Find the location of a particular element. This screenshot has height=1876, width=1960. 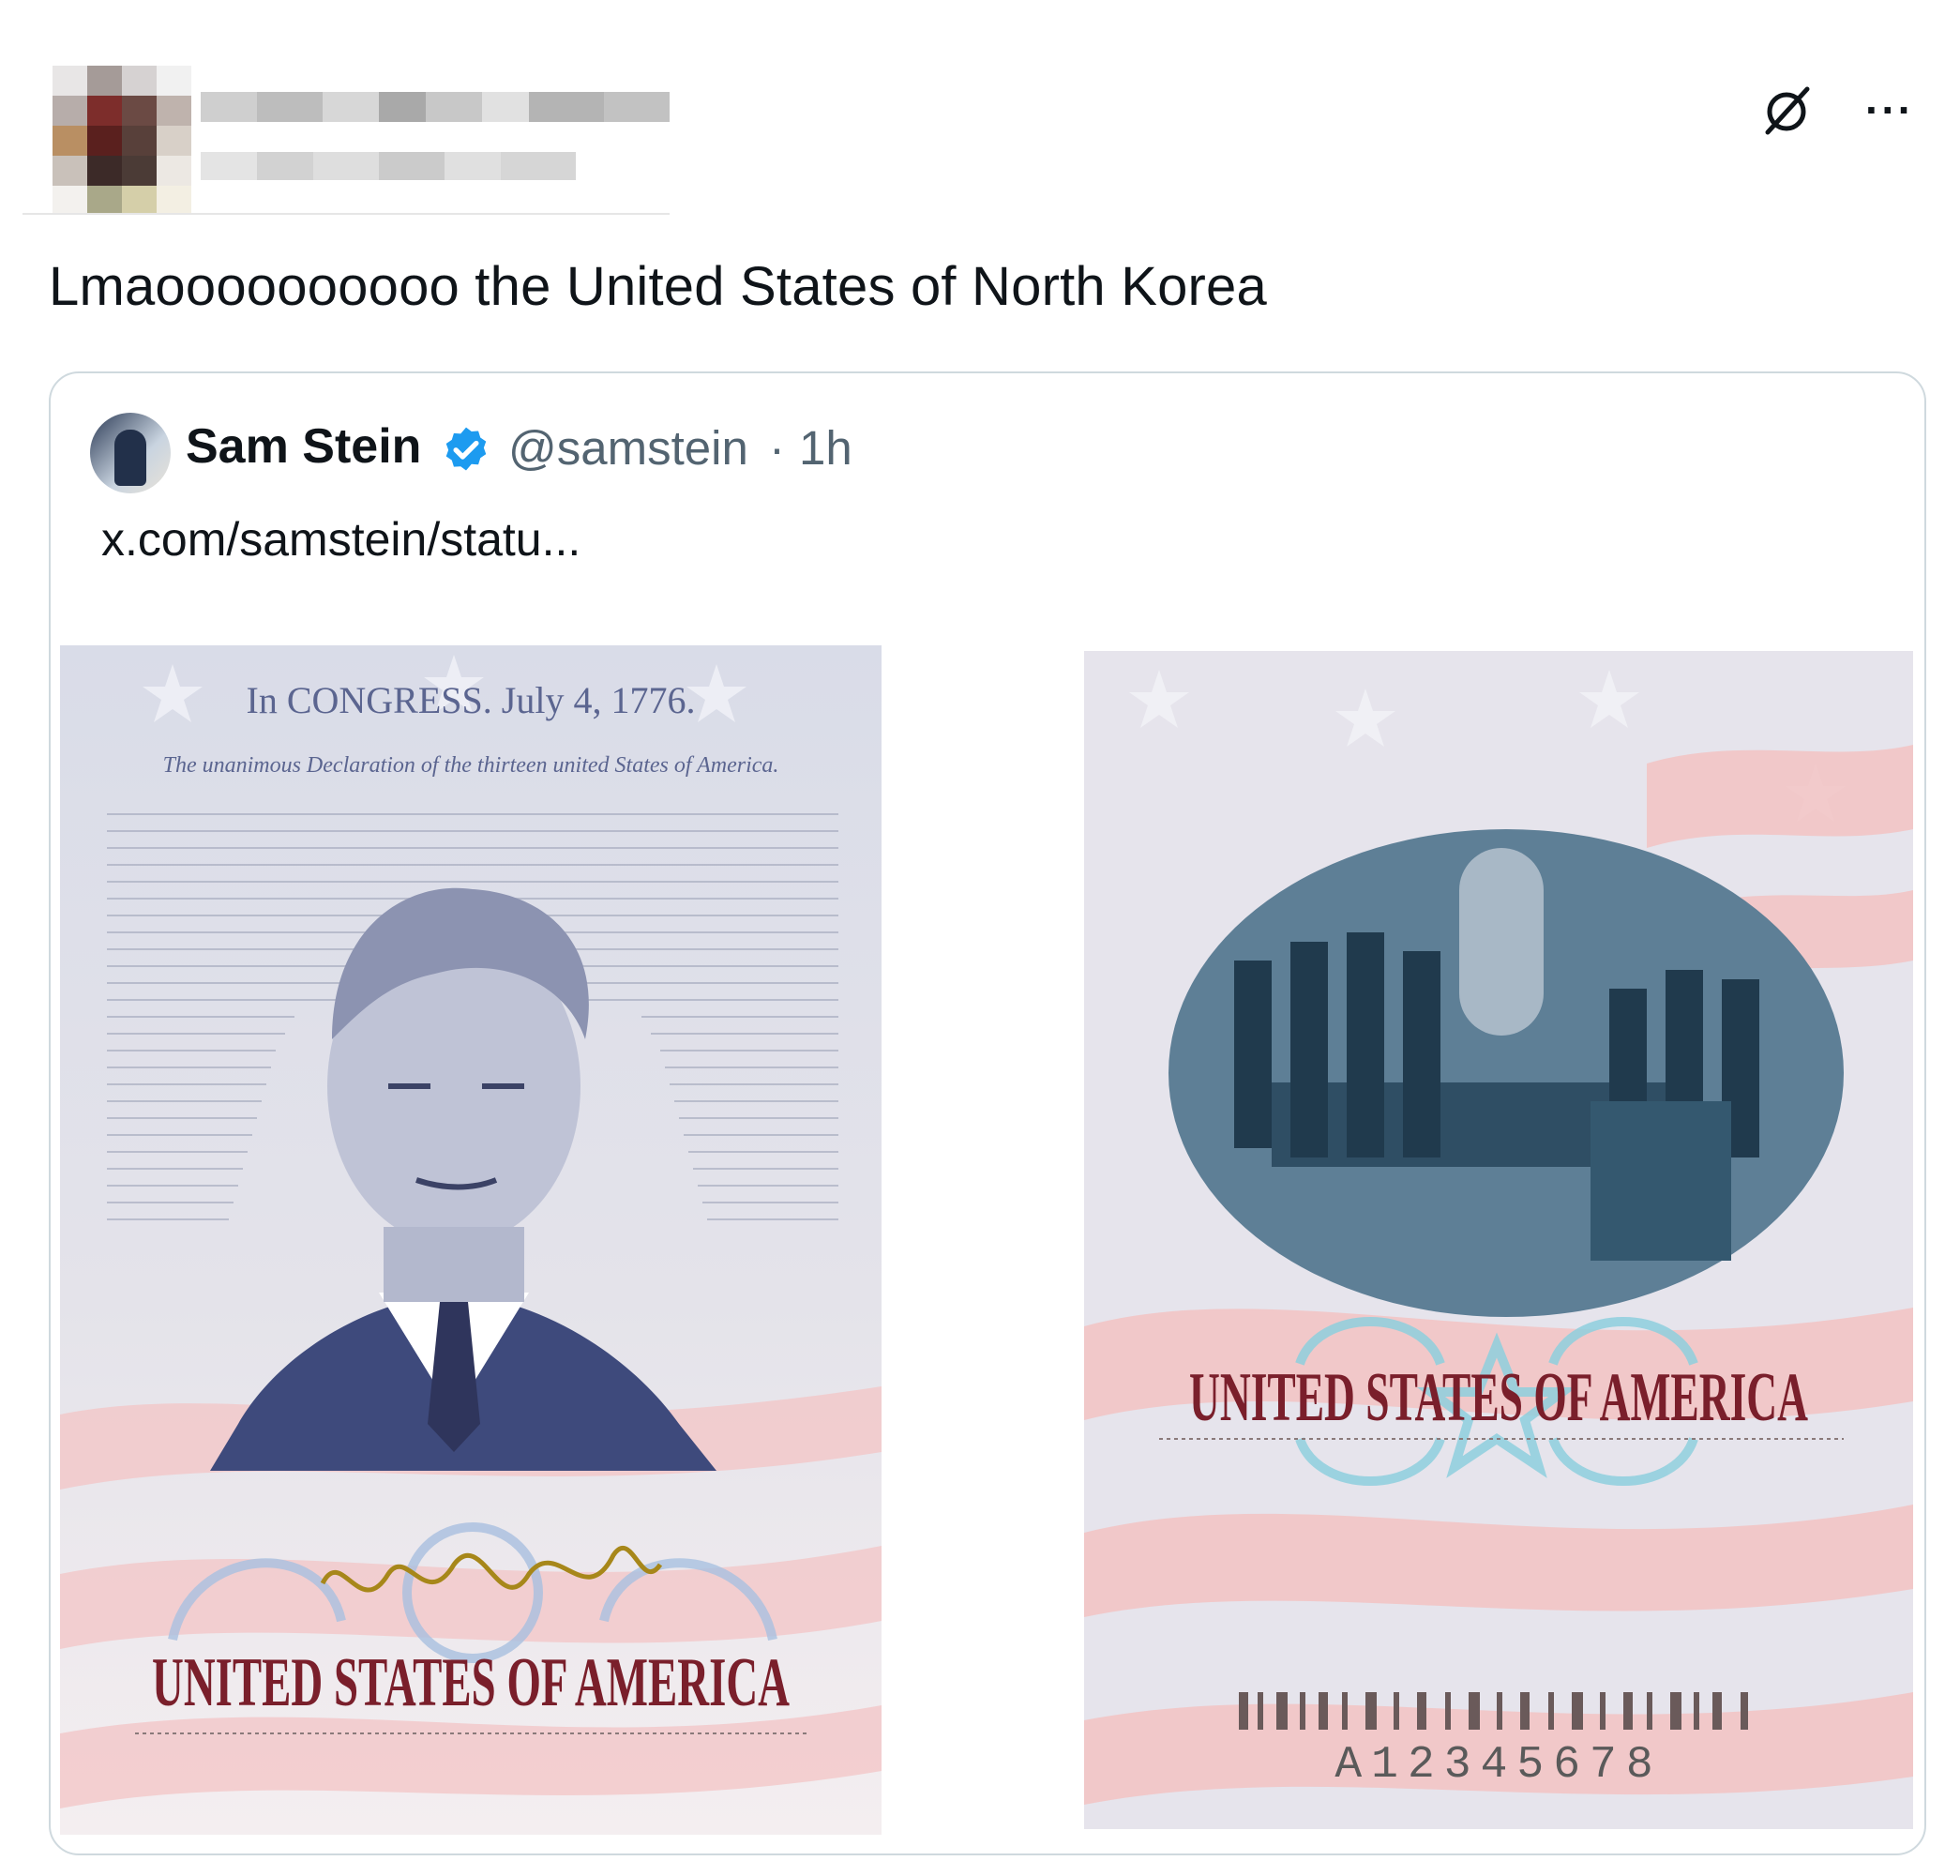

post-actions: ··· is located at coordinates (1838, 110).